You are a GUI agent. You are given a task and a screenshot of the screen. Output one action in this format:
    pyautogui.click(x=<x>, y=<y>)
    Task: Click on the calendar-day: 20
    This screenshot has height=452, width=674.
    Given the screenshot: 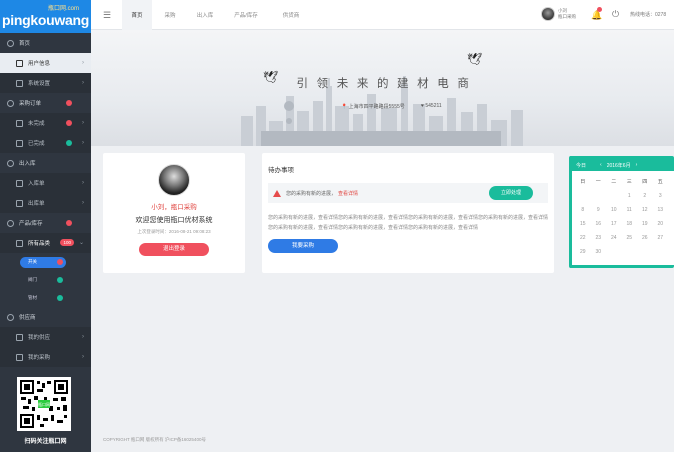 What is the action you would take?
    pyautogui.click(x=661, y=224)
    